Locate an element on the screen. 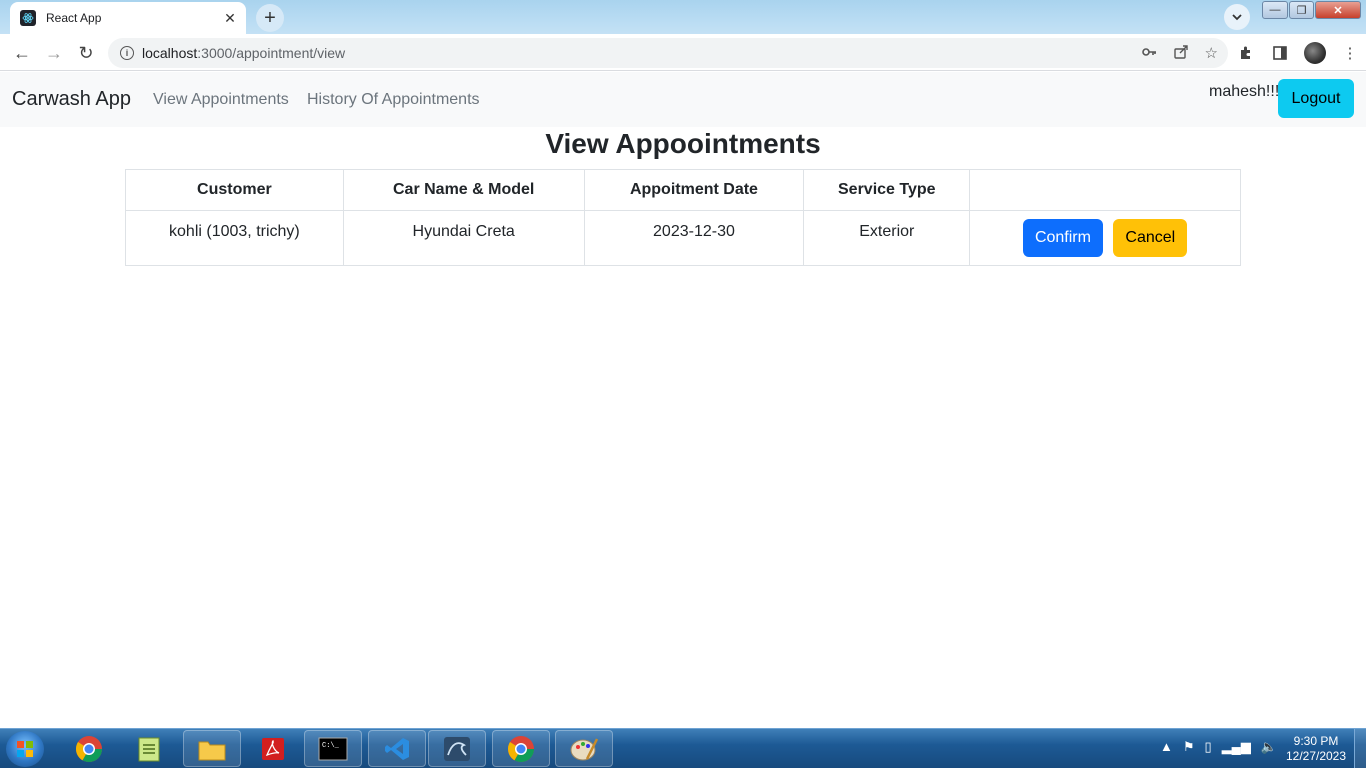 The height and width of the screenshot is (768, 1366). cell-customer: kohli (1003, trichy) is located at coordinates (234, 238).